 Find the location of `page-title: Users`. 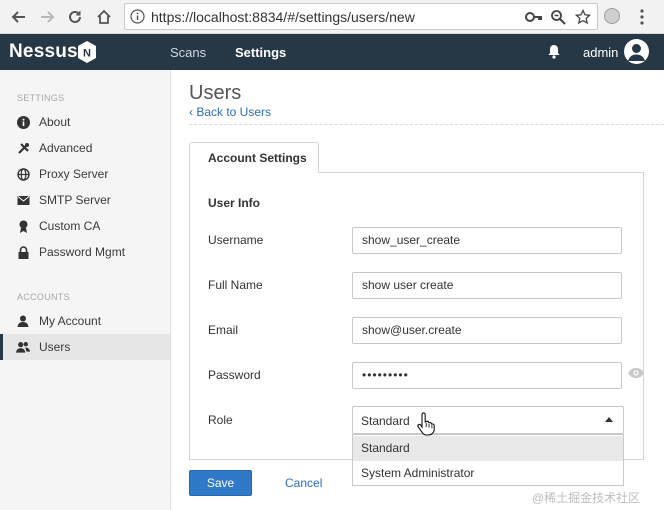

page-title: Users is located at coordinates (215, 93).